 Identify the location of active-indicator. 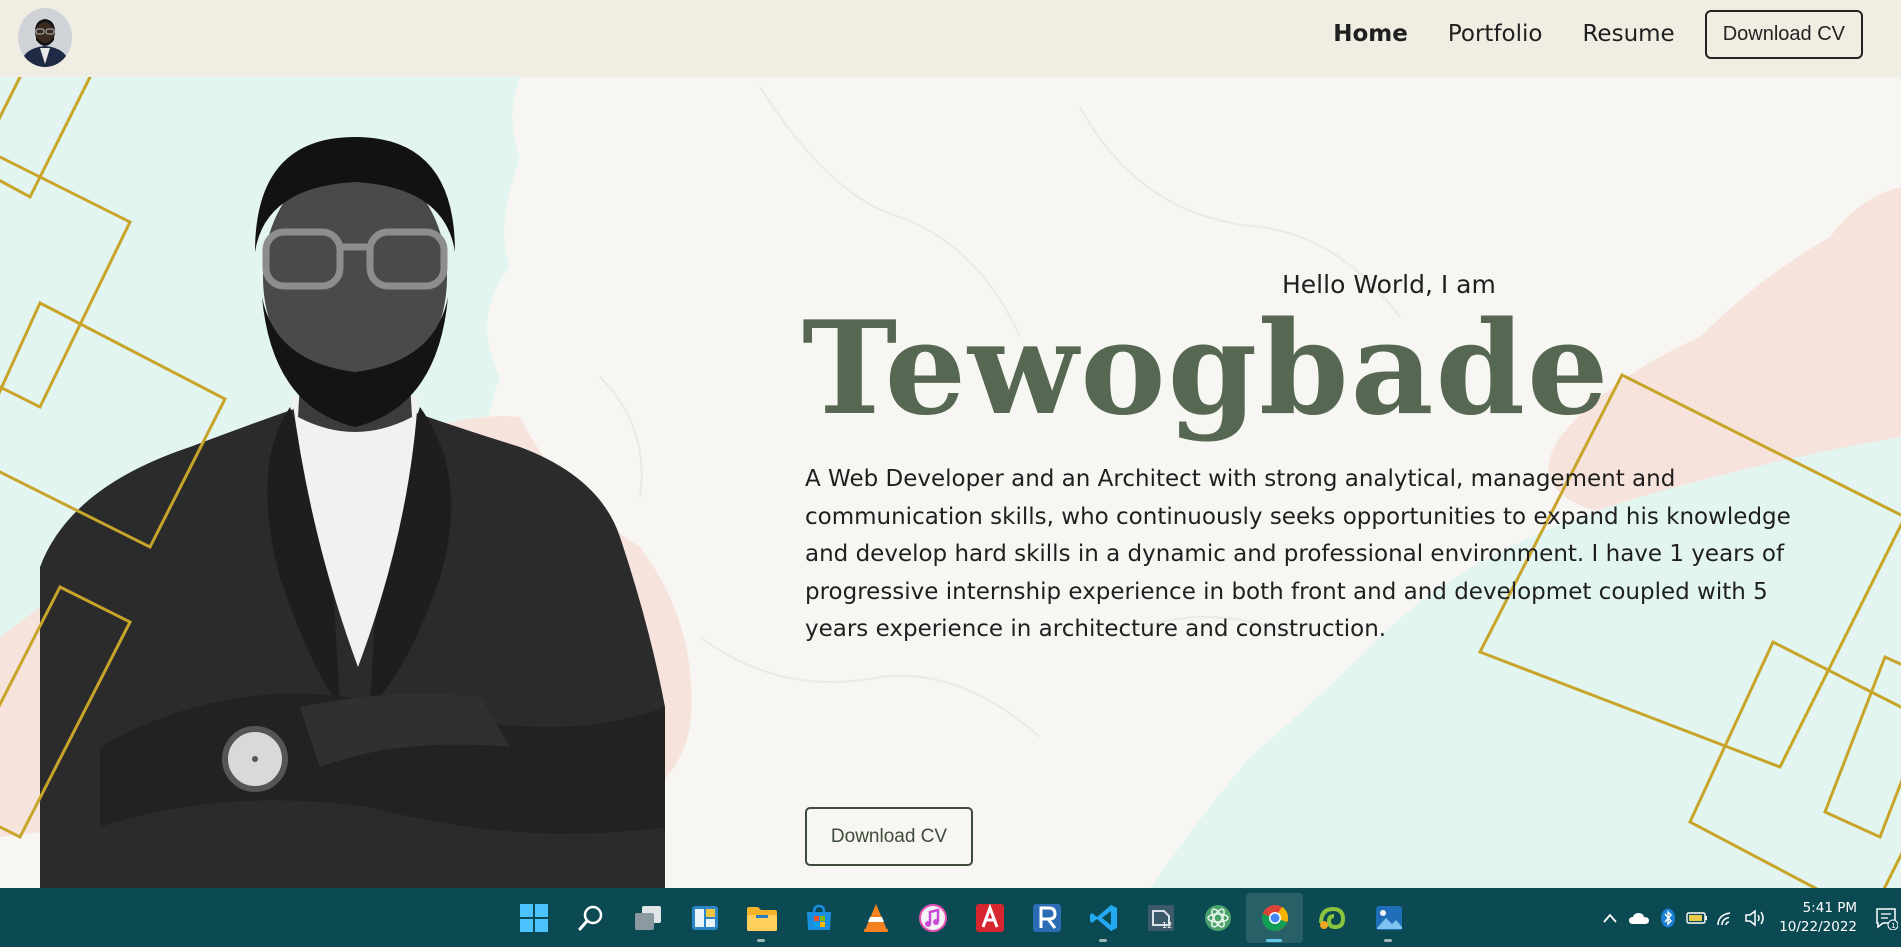
(1274, 940).